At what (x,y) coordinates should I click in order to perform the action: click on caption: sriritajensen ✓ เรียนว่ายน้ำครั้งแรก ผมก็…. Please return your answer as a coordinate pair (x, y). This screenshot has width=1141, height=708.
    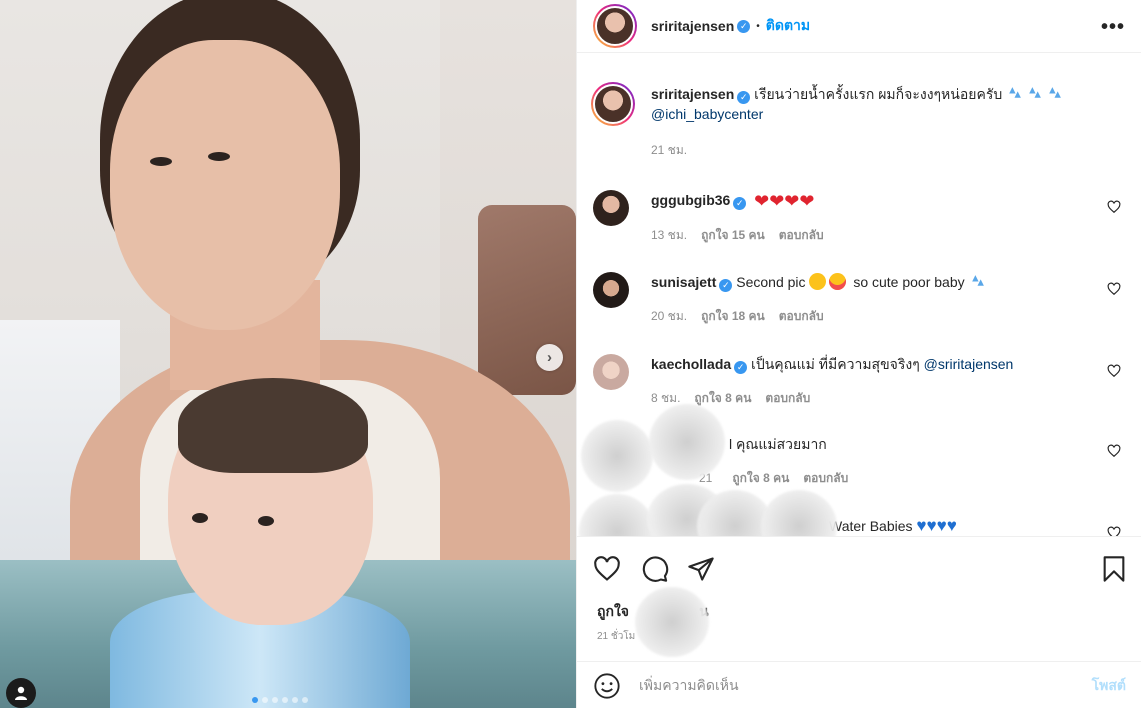
    Looking at the image, I should click on (862, 121).